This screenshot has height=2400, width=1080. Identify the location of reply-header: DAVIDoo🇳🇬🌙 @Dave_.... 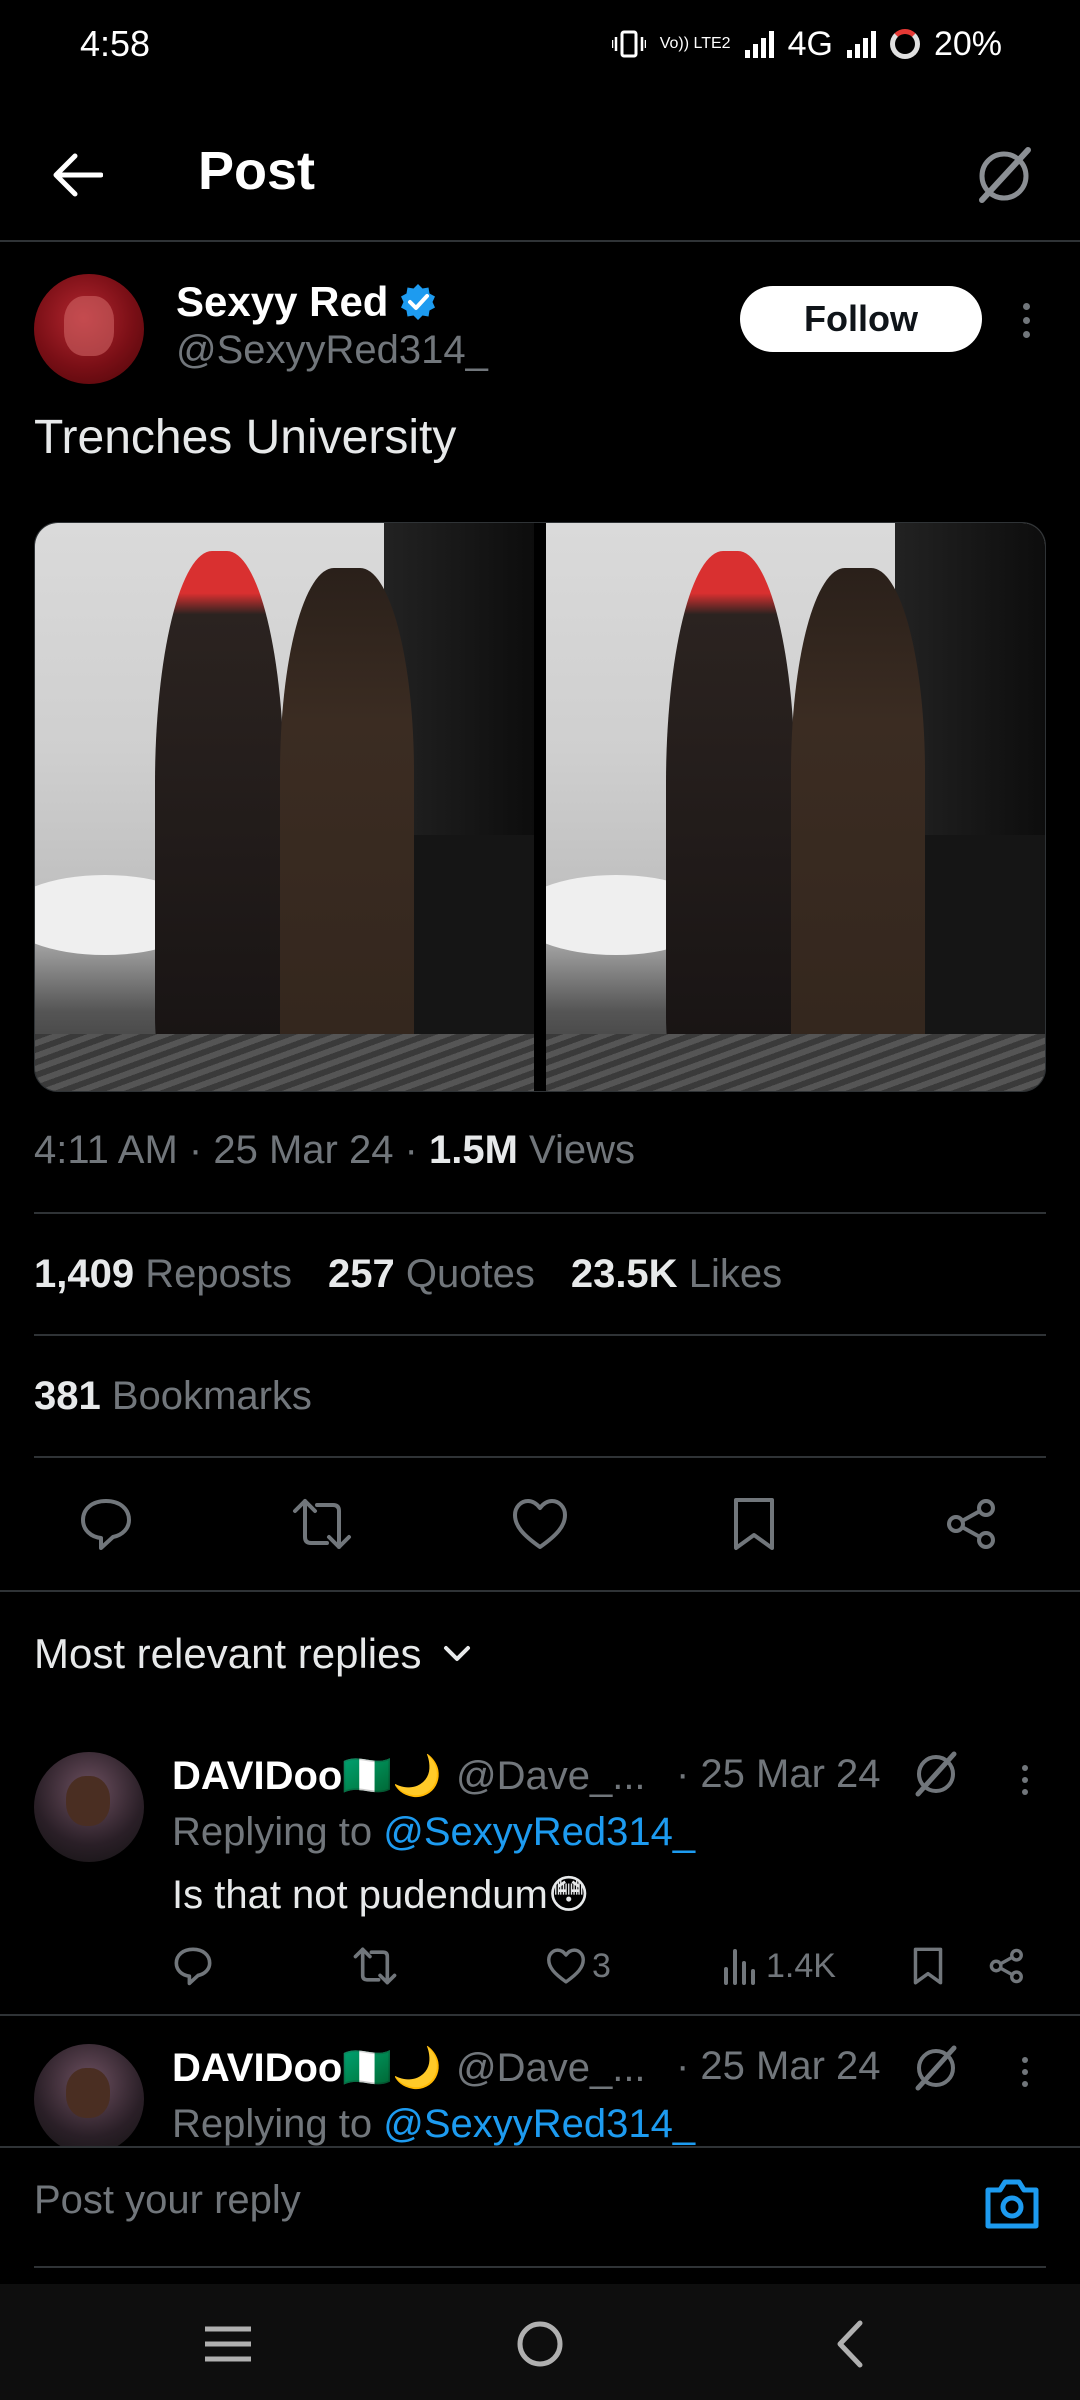
(409, 2067).